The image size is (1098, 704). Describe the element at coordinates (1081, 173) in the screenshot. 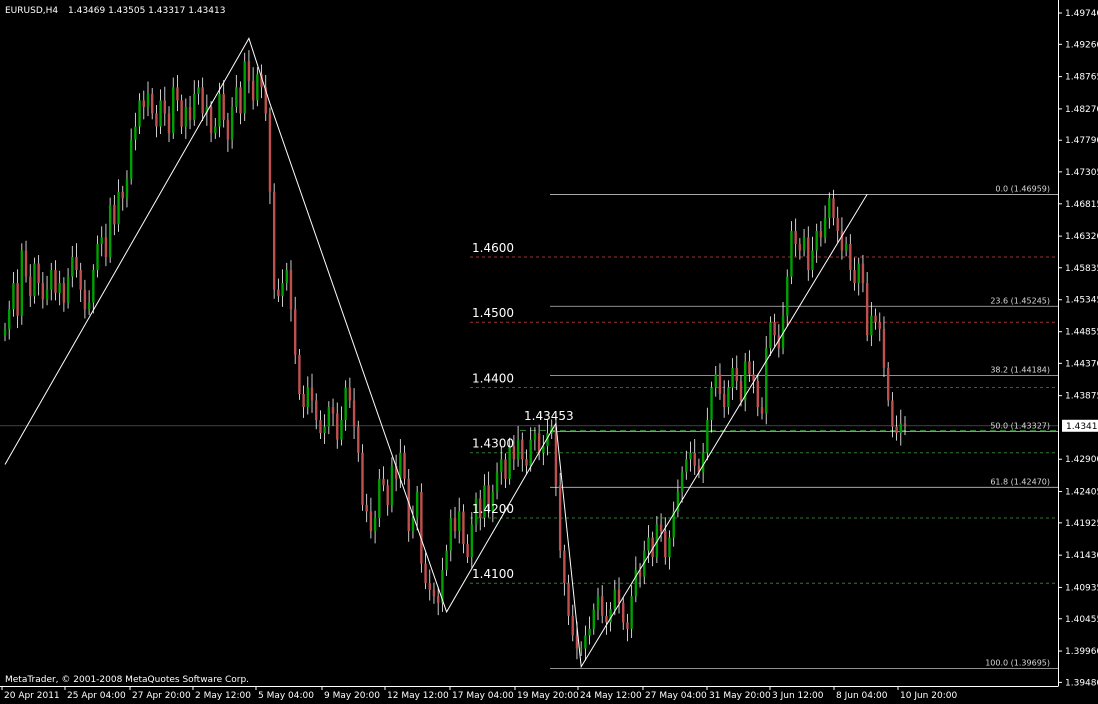

I see `price-tick-label: 1.47305` at that location.